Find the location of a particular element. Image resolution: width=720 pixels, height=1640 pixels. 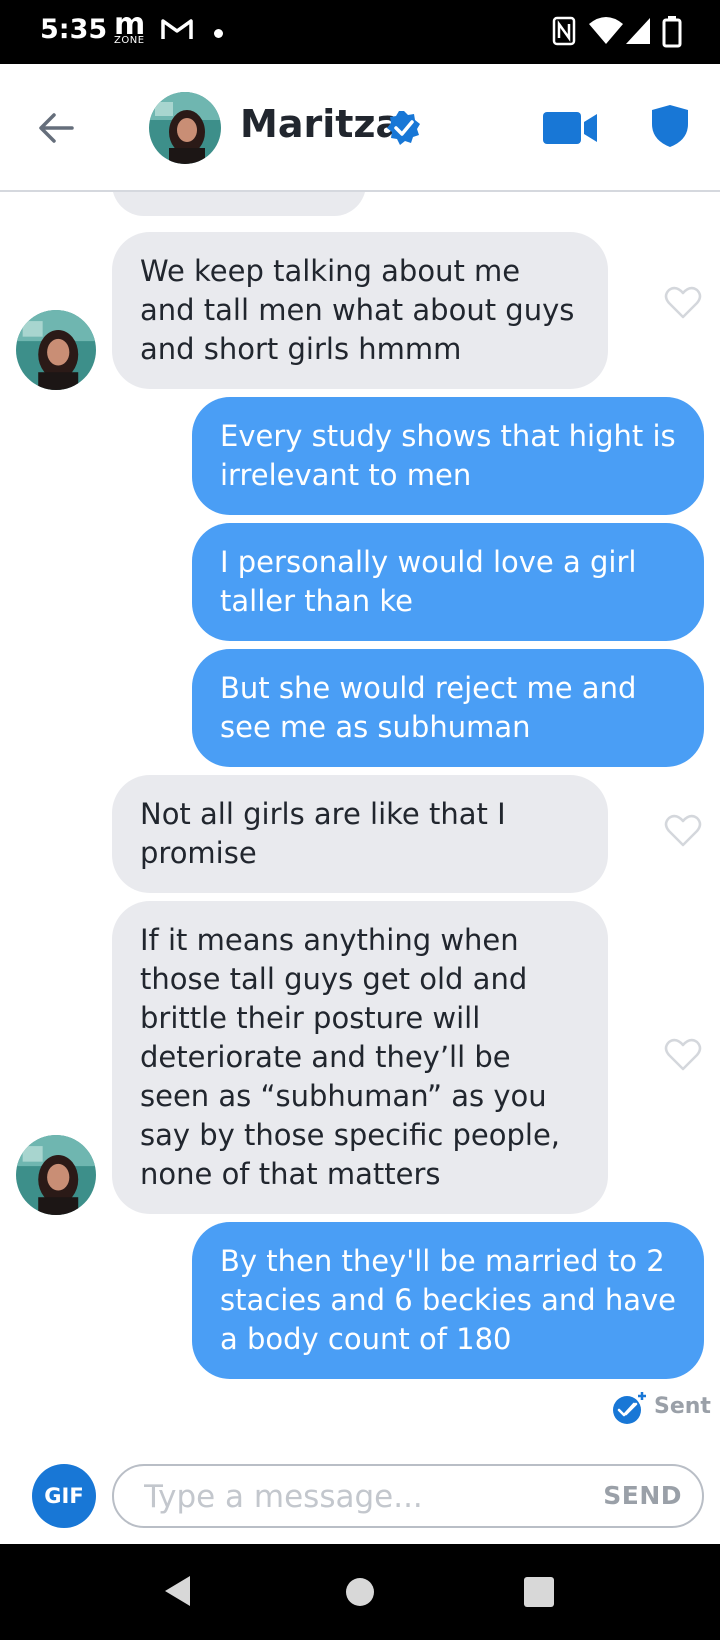

message-bubble-incoming: Not all girls are like that I promise is located at coordinates (360, 834).